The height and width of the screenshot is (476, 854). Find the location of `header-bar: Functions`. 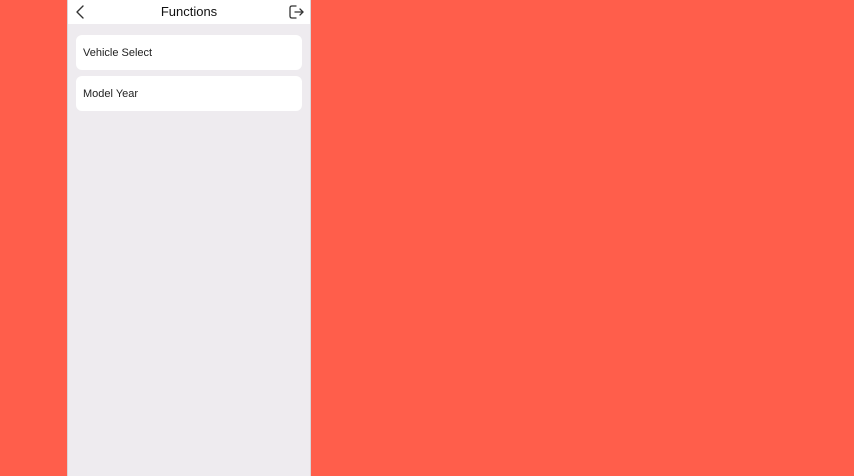

header-bar: Functions is located at coordinates (189, 12).